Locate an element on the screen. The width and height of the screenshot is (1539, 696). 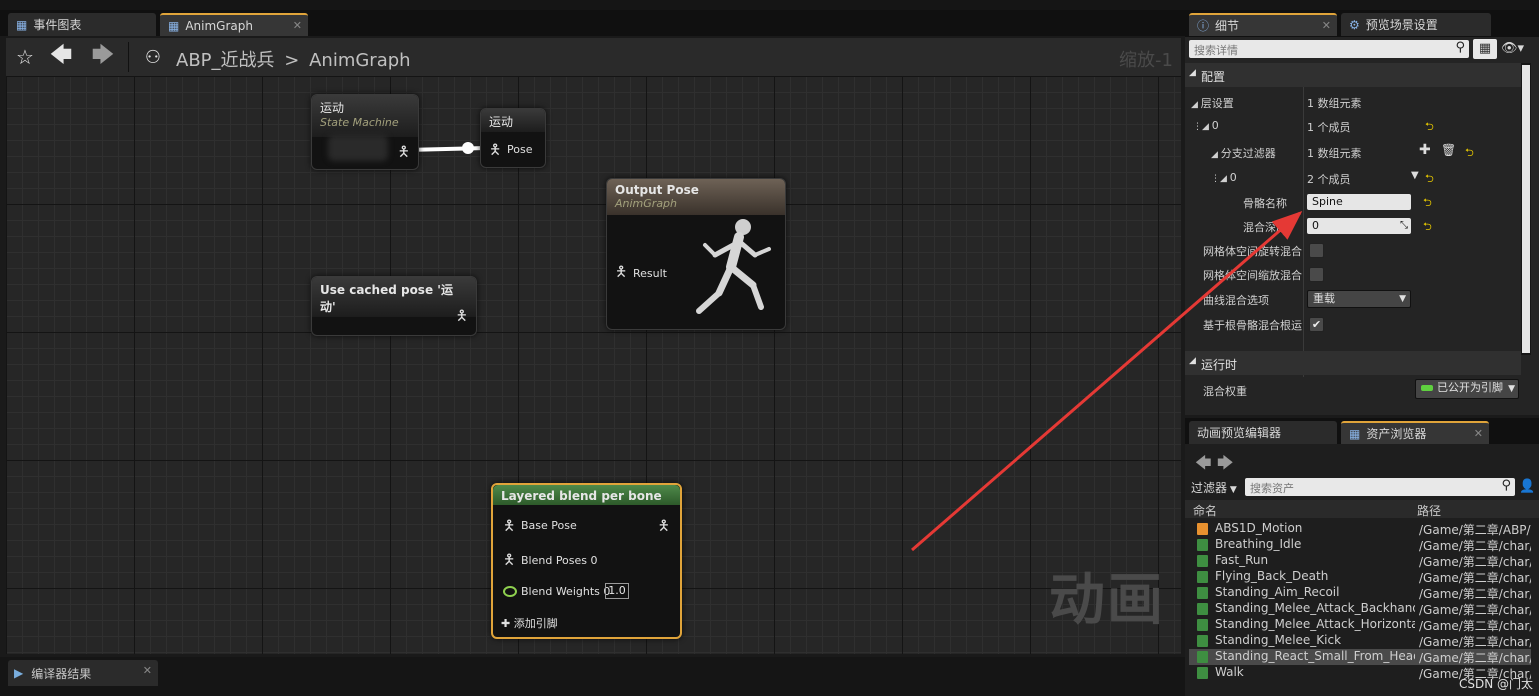
trash-icon: 🗑 is located at coordinates (1448, 150).